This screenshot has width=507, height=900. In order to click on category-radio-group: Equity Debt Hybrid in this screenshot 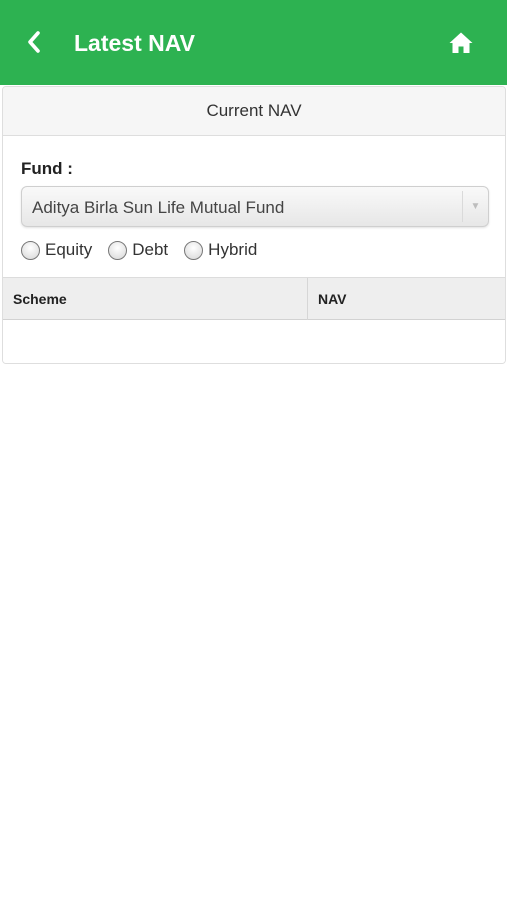, I will do `click(147, 250)`.